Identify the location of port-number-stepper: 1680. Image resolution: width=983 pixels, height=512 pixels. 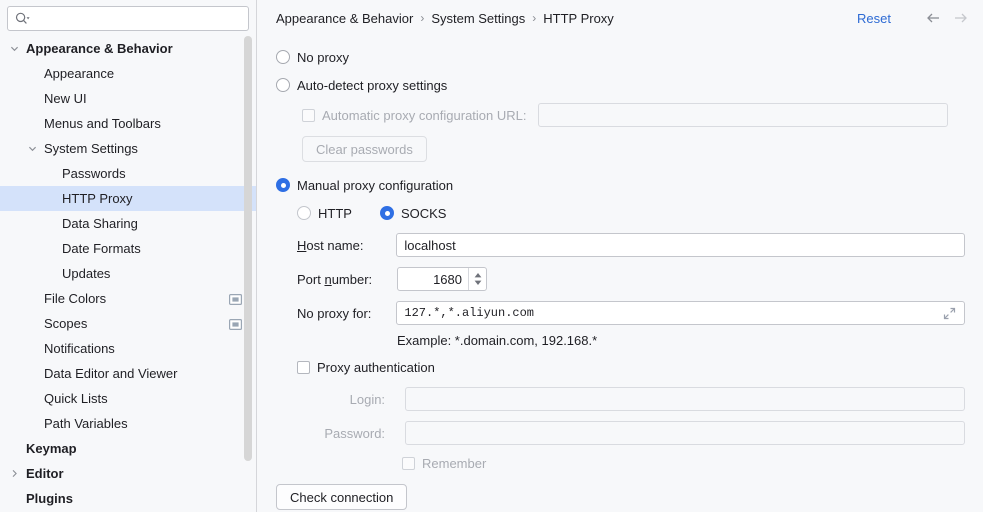
(442, 279).